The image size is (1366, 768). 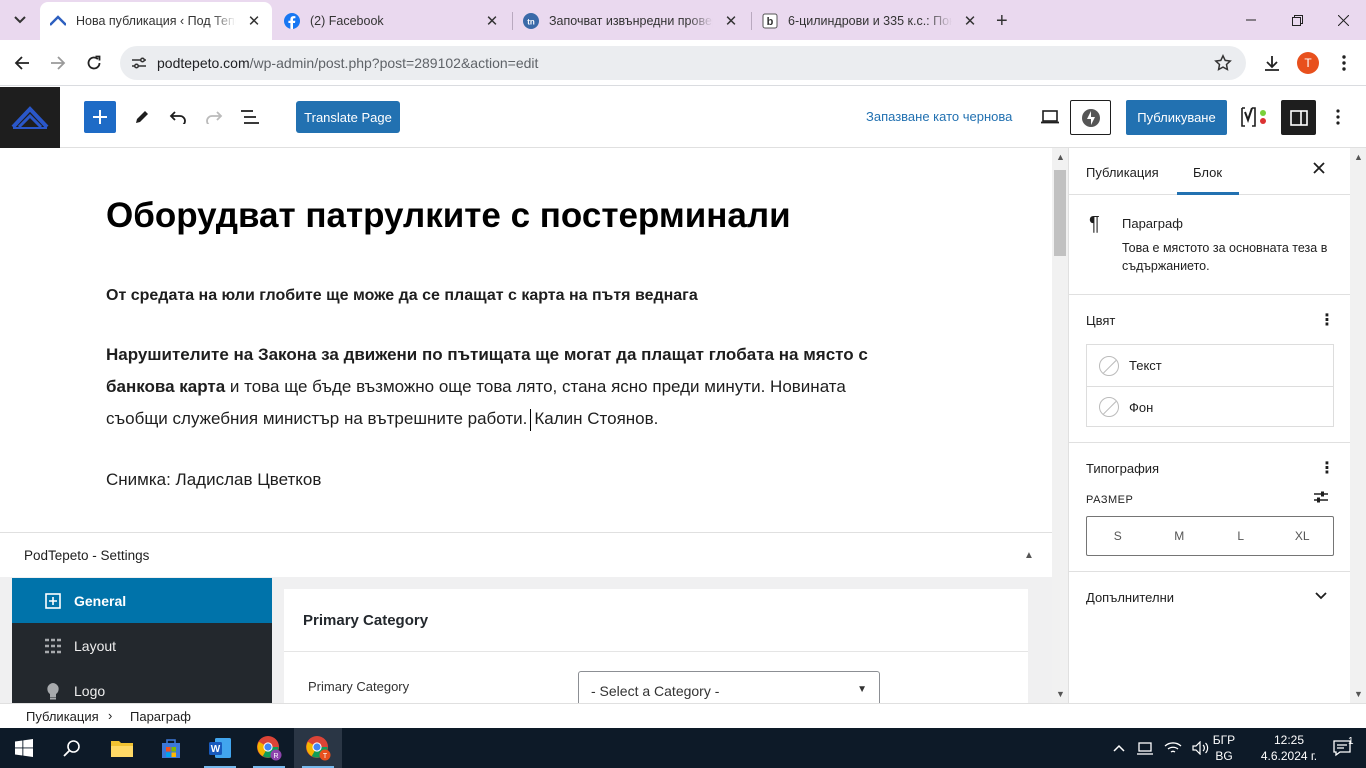 What do you see at coordinates (22, 63) in the screenshot?
I see `back-button` at bounding box center [22, 63].